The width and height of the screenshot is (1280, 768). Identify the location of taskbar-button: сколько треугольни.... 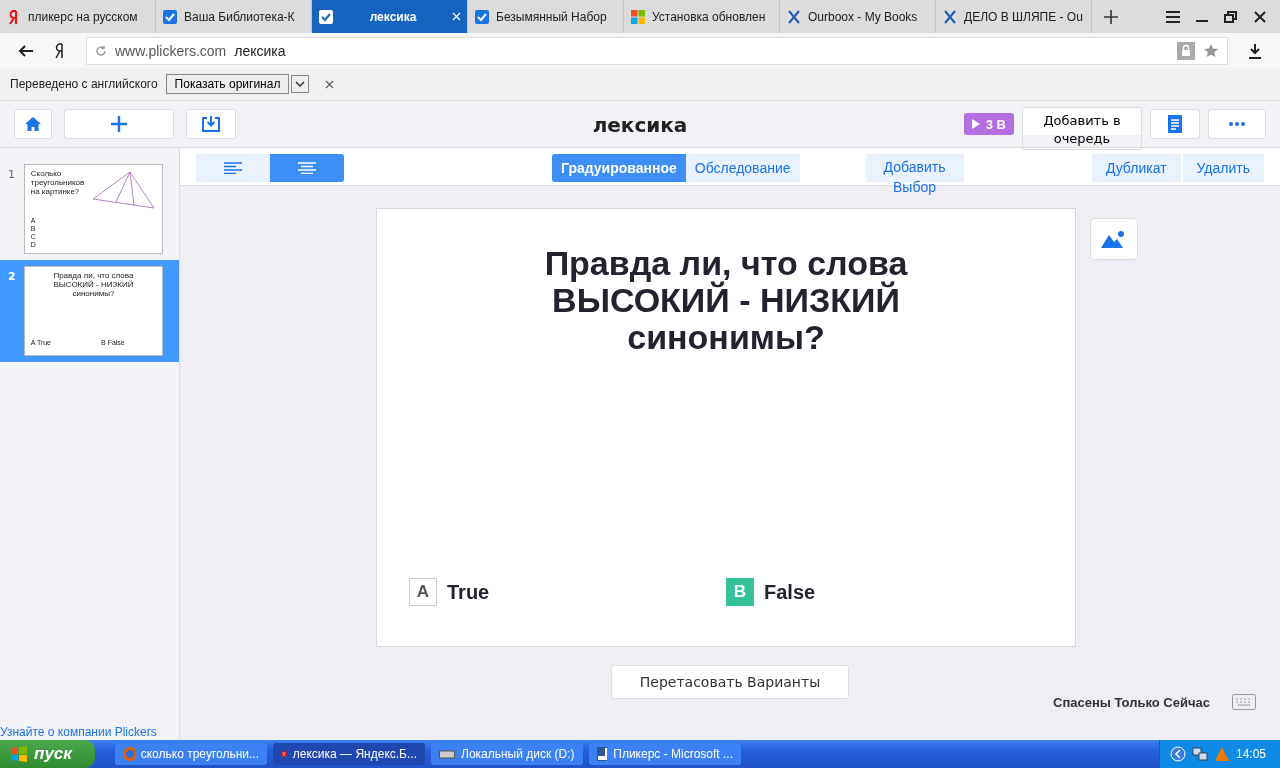
(191, 754).